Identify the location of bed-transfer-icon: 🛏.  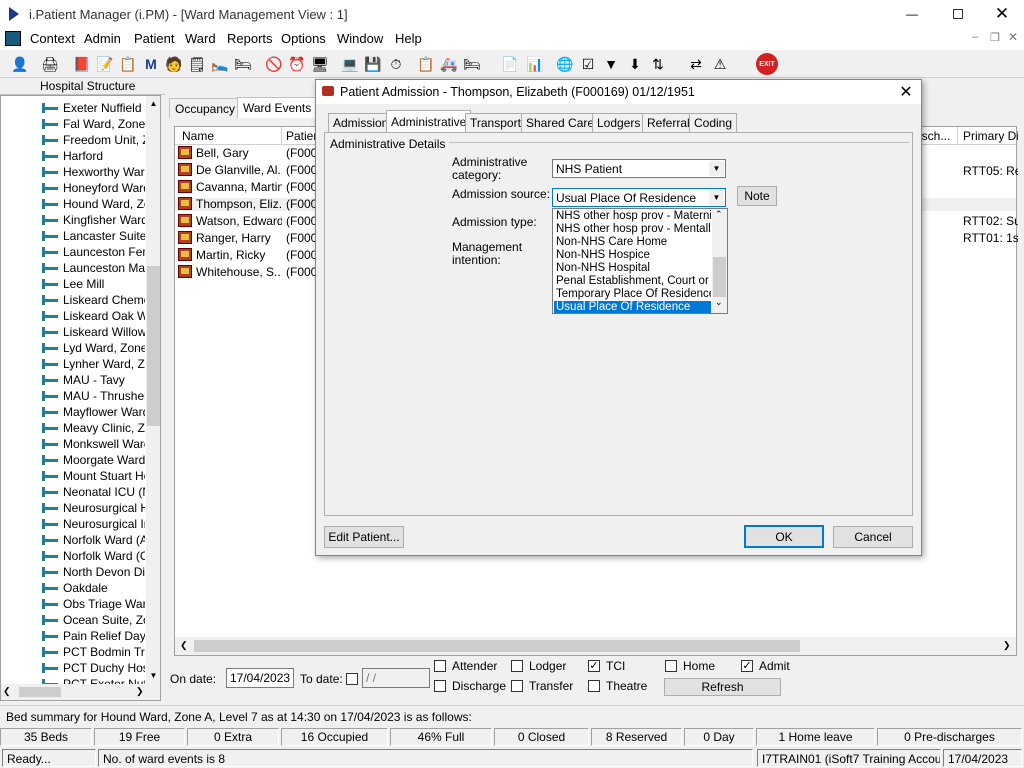
(243, 64).